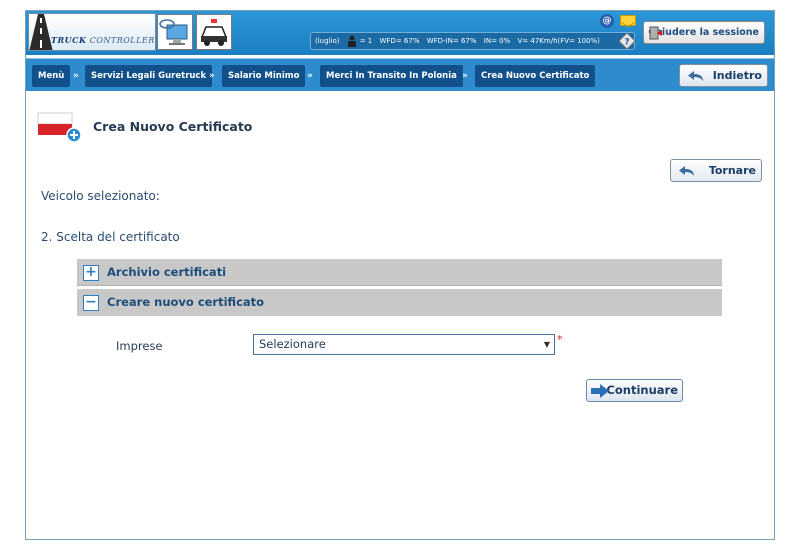  I want to click on expand-icon: +, so click(91, 273).